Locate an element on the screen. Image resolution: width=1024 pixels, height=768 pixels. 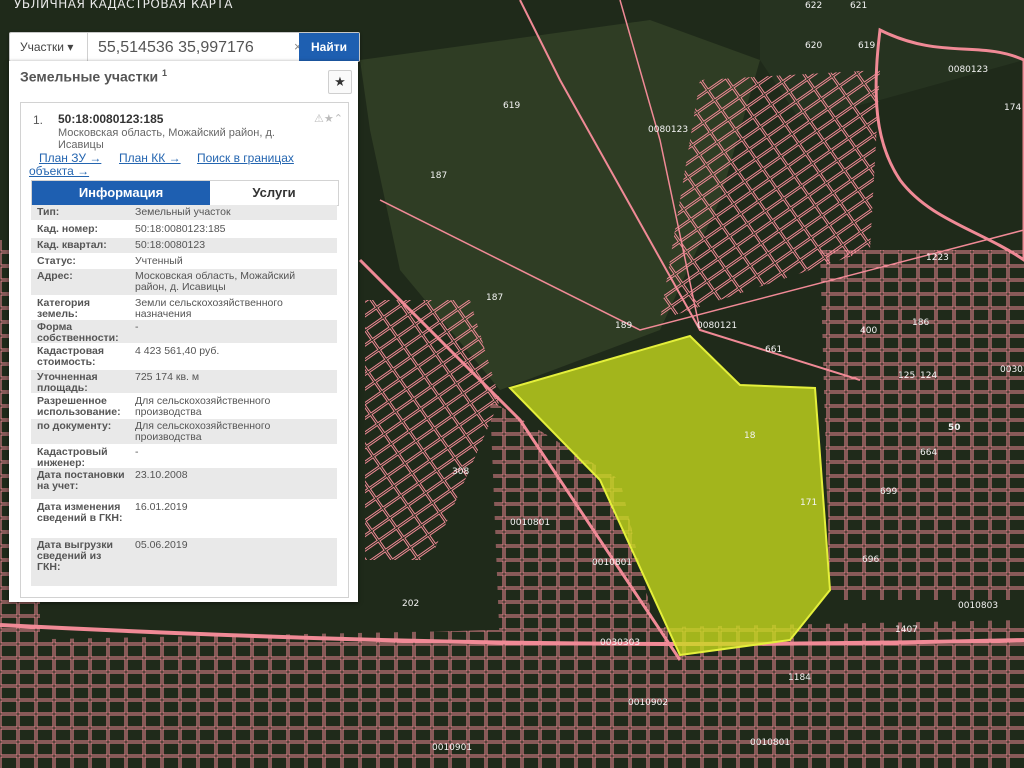
attribute-row: Уточненная площадь: 725 174 кв. м is located at coordinates (184, 382).